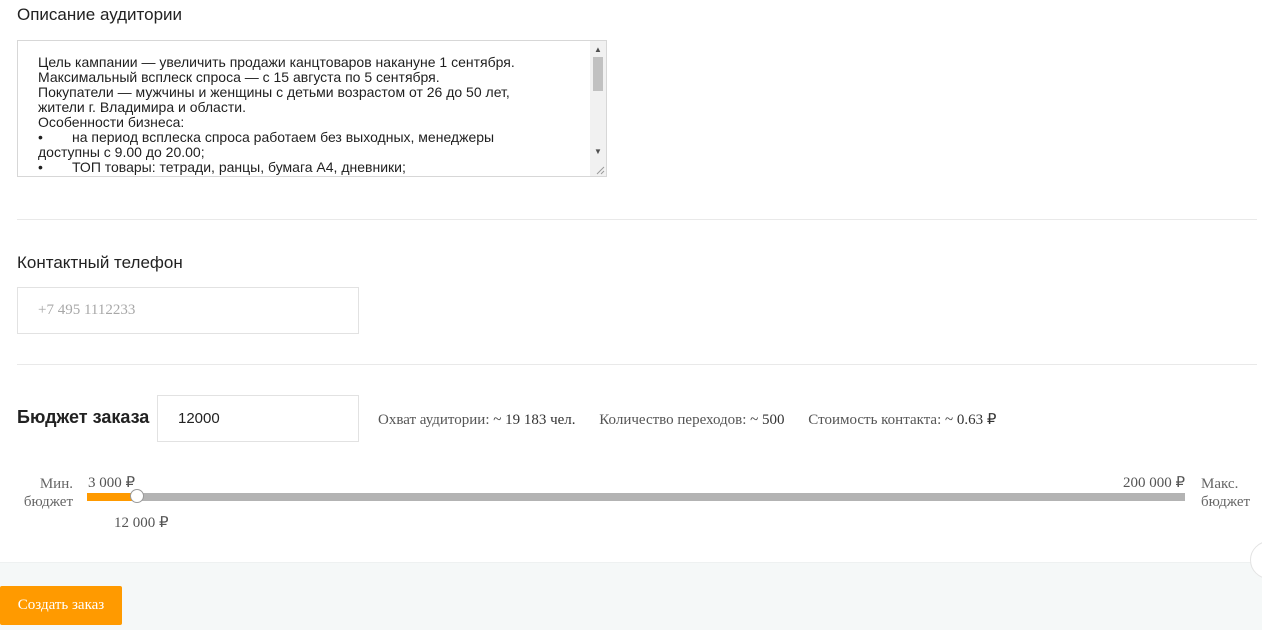 The image size is (1262, 630). What do you see at coordinates (141, 523) in the screenshot?
I see `slider-current-value: 12 000 ₽` at bounding box center [141, 523].